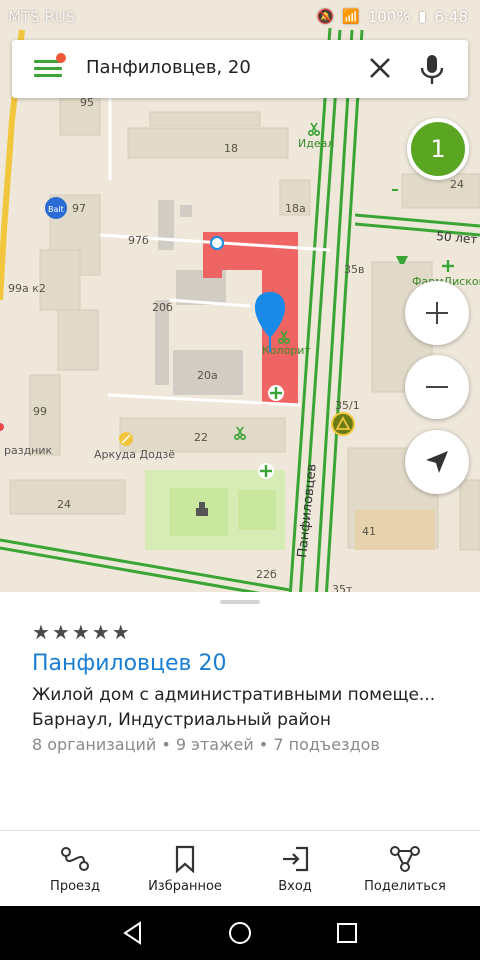 This screenshot has width=480, height=960. I want to click on favorites-label: Избранное, so click(185, 886).